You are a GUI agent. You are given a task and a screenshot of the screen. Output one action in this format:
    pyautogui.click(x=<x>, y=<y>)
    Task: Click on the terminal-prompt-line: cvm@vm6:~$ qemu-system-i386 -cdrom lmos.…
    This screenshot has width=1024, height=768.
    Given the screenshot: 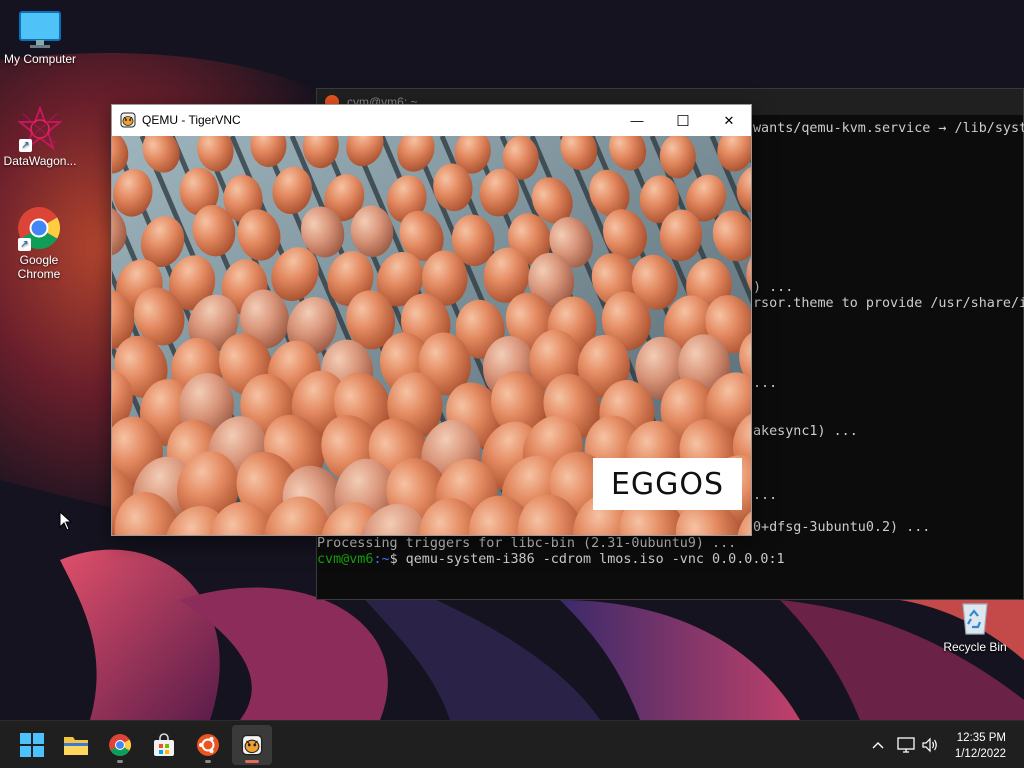 What is the action you would take?
    pyautogui.click(x=551, y=560)
    